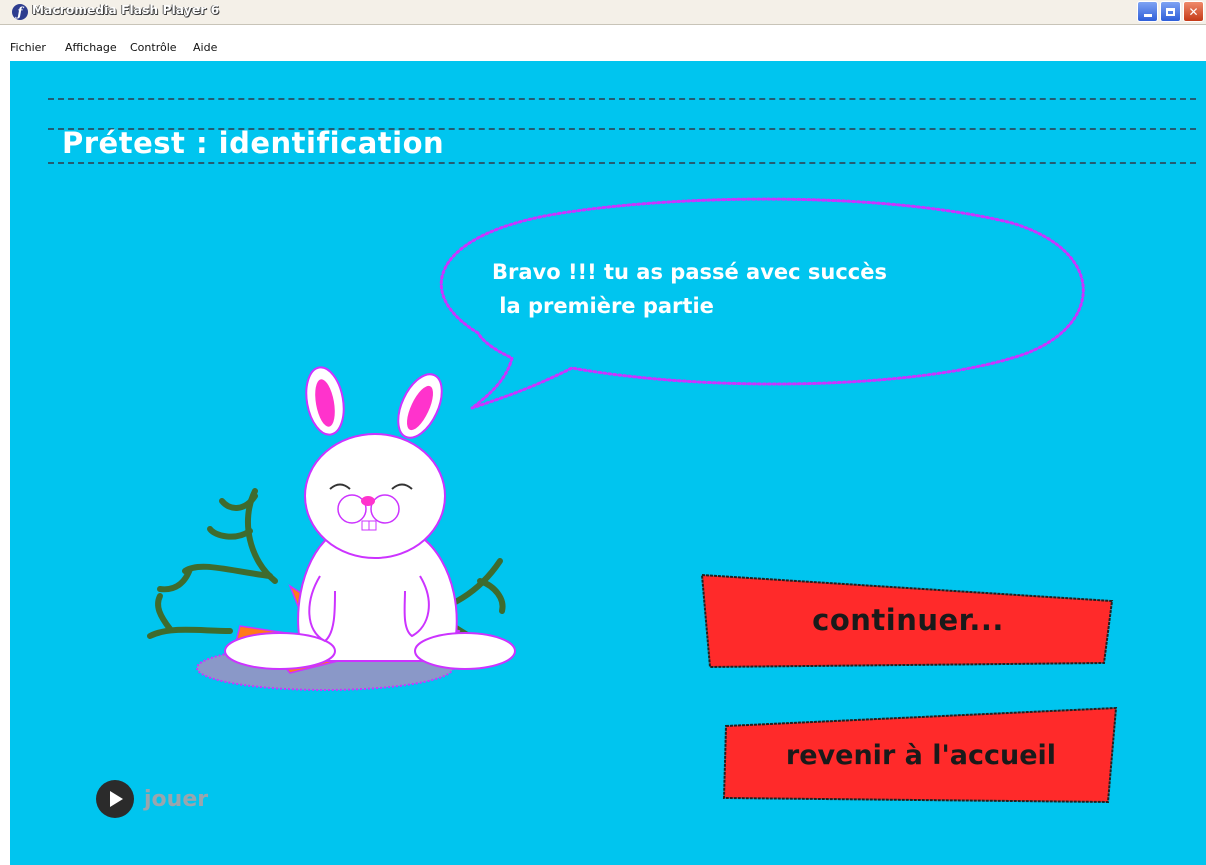 The height and width of the screenshot is (865, 1206). I want to click on play-icon, so click(115, 799).